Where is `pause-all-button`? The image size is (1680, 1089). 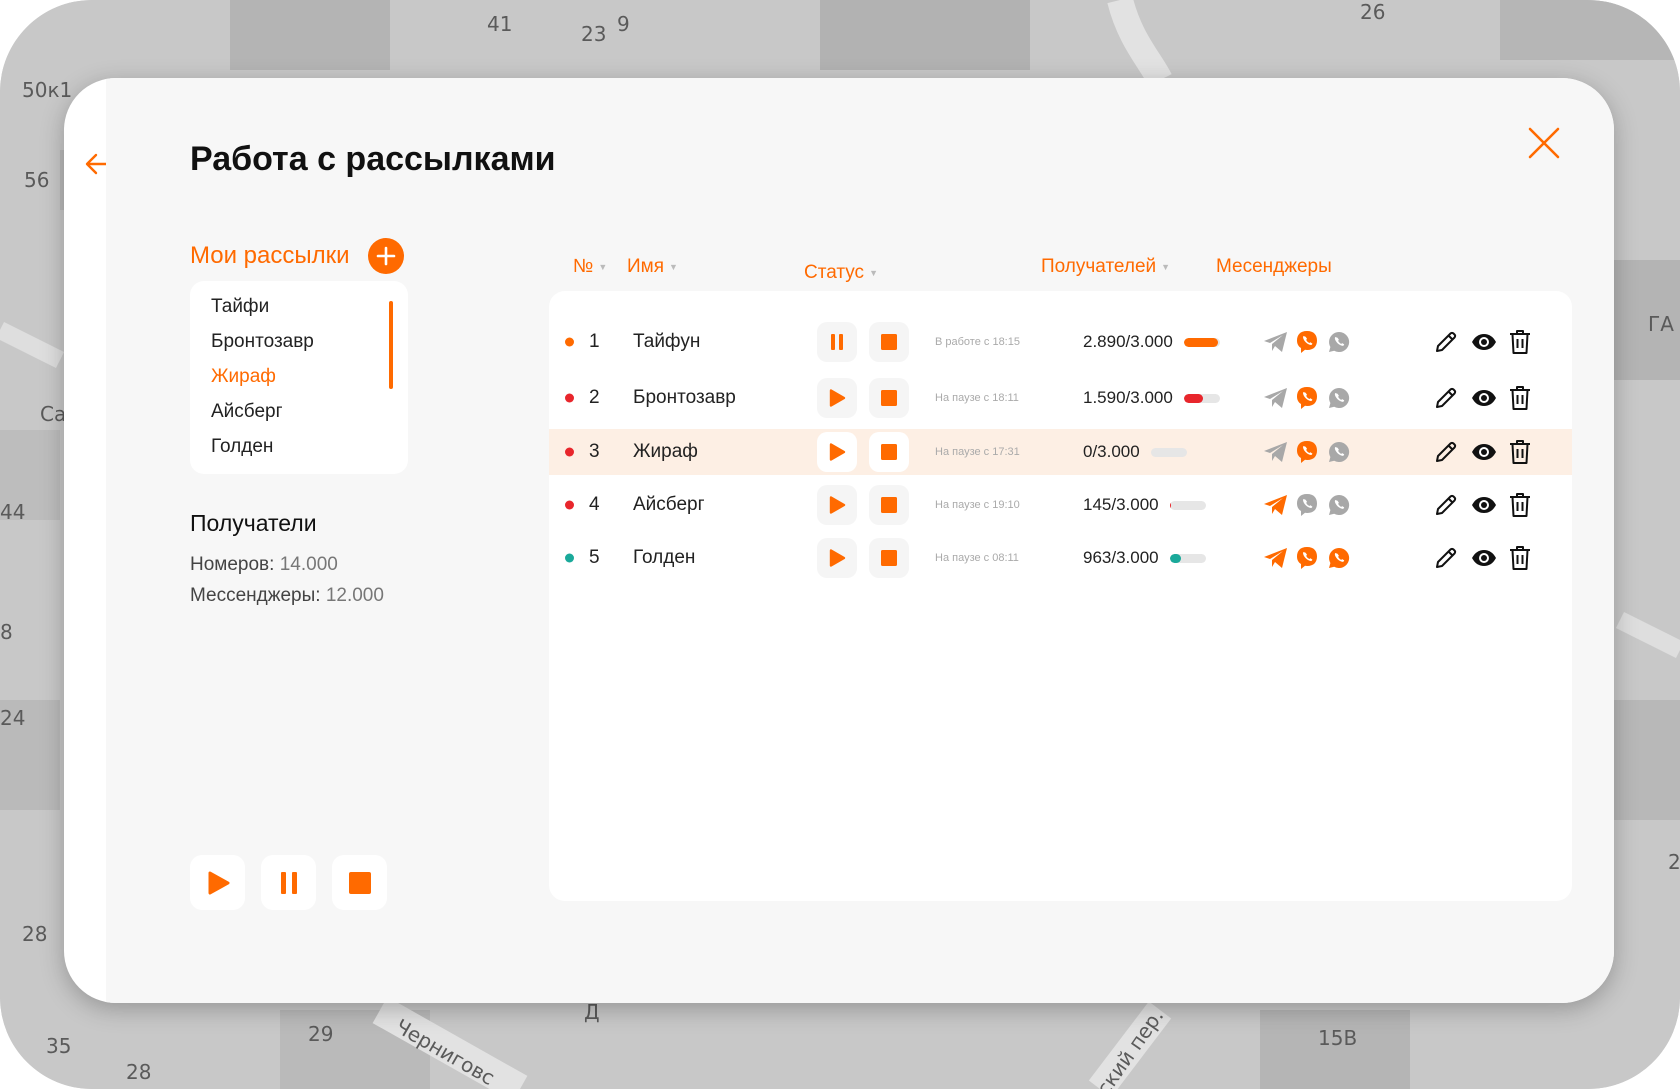
pause-all-button is located at coordinates (288, 882).